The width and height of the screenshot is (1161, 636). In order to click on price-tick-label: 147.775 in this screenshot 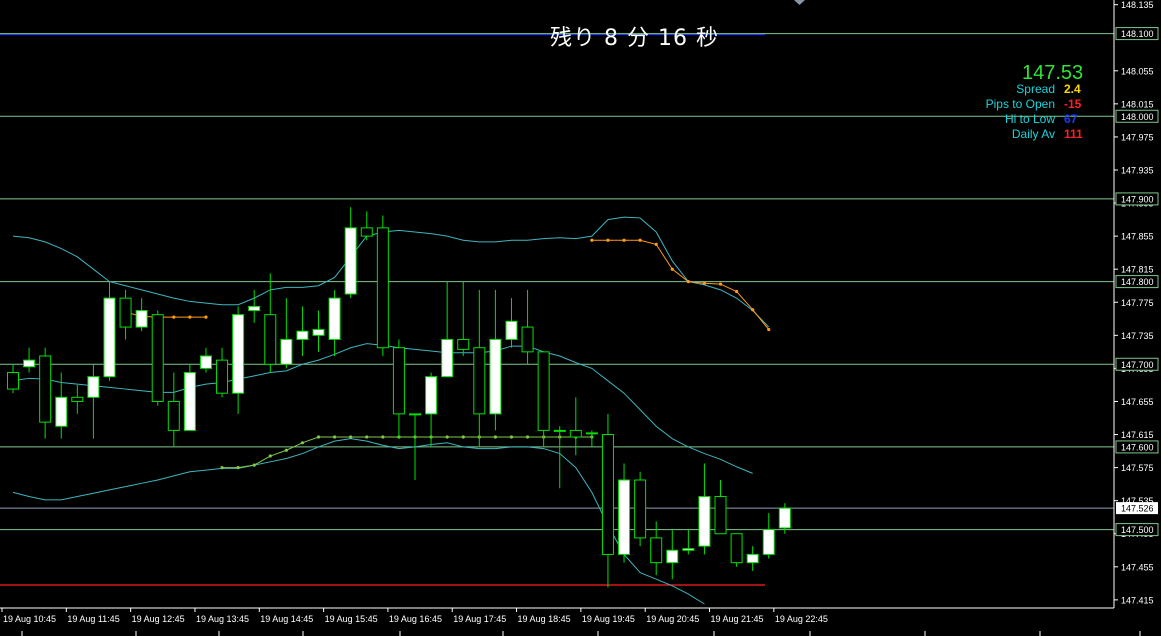, I will do `click(1137, 303)`.